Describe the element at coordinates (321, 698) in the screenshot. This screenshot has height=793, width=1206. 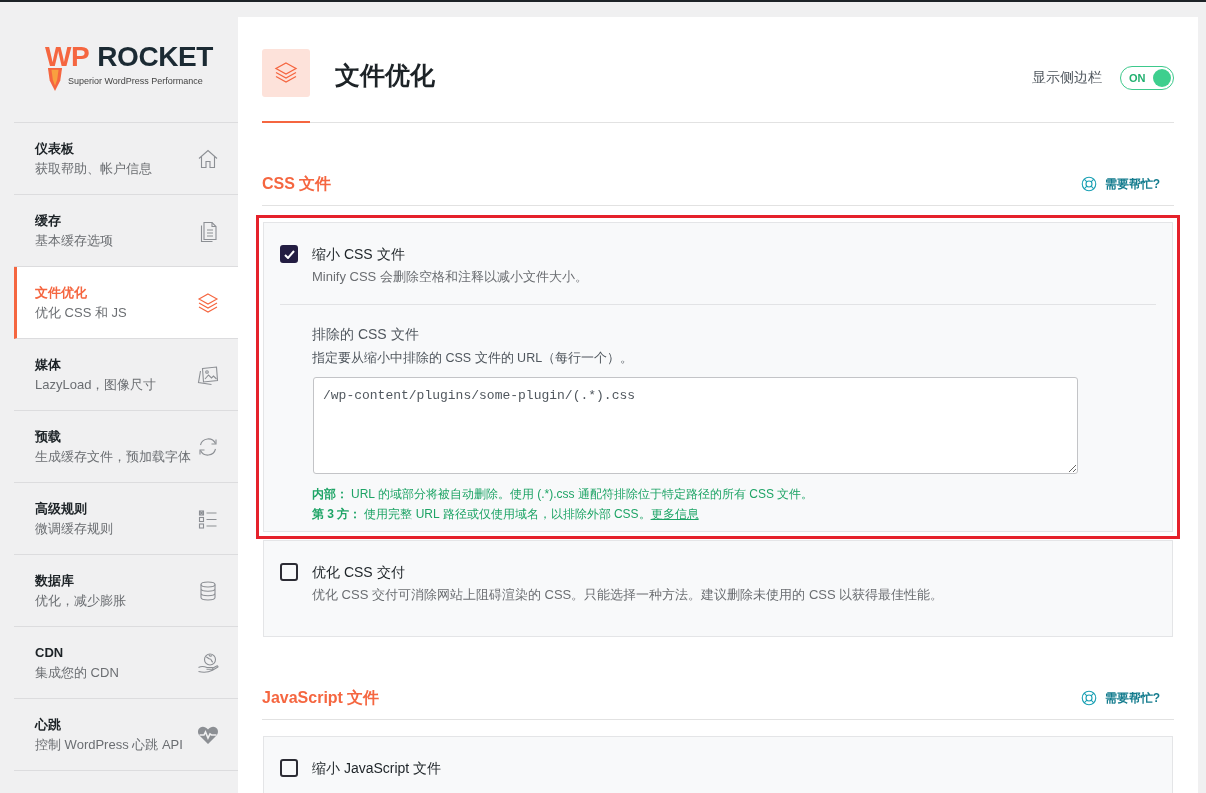
I see `section-title: JavaScript 文件` at that location.